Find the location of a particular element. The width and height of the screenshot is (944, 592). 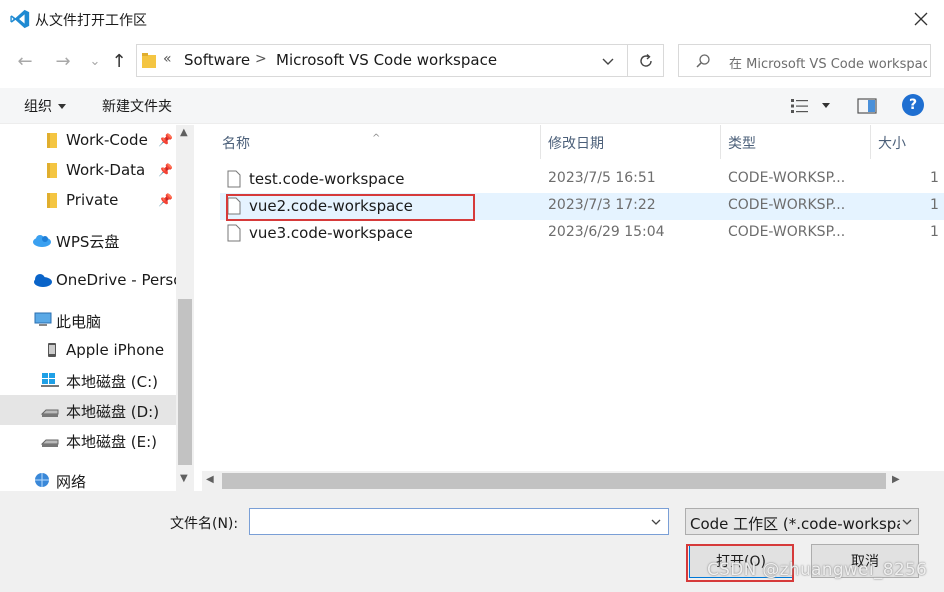

sidebar-item-label: 本地磁盘 (E:) is located at coordinates (112, 442).